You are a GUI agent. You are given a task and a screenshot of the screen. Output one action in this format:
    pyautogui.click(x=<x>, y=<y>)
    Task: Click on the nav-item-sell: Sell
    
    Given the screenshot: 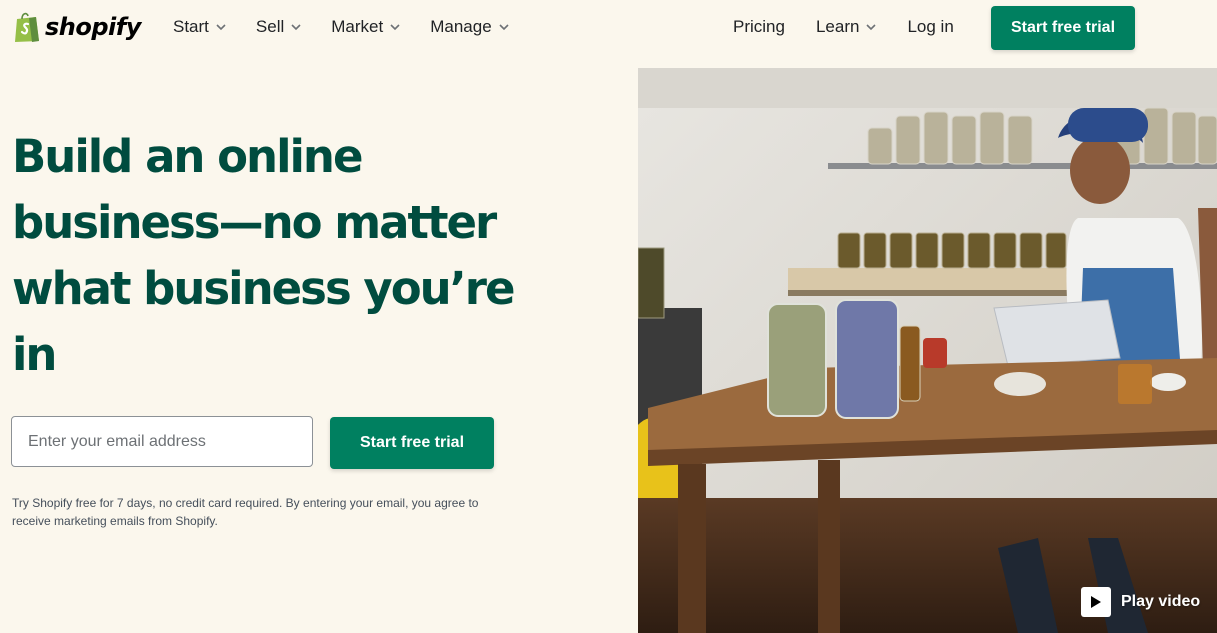 What is the action you would take?
    pyautogui.click(x=278, y=27)
    